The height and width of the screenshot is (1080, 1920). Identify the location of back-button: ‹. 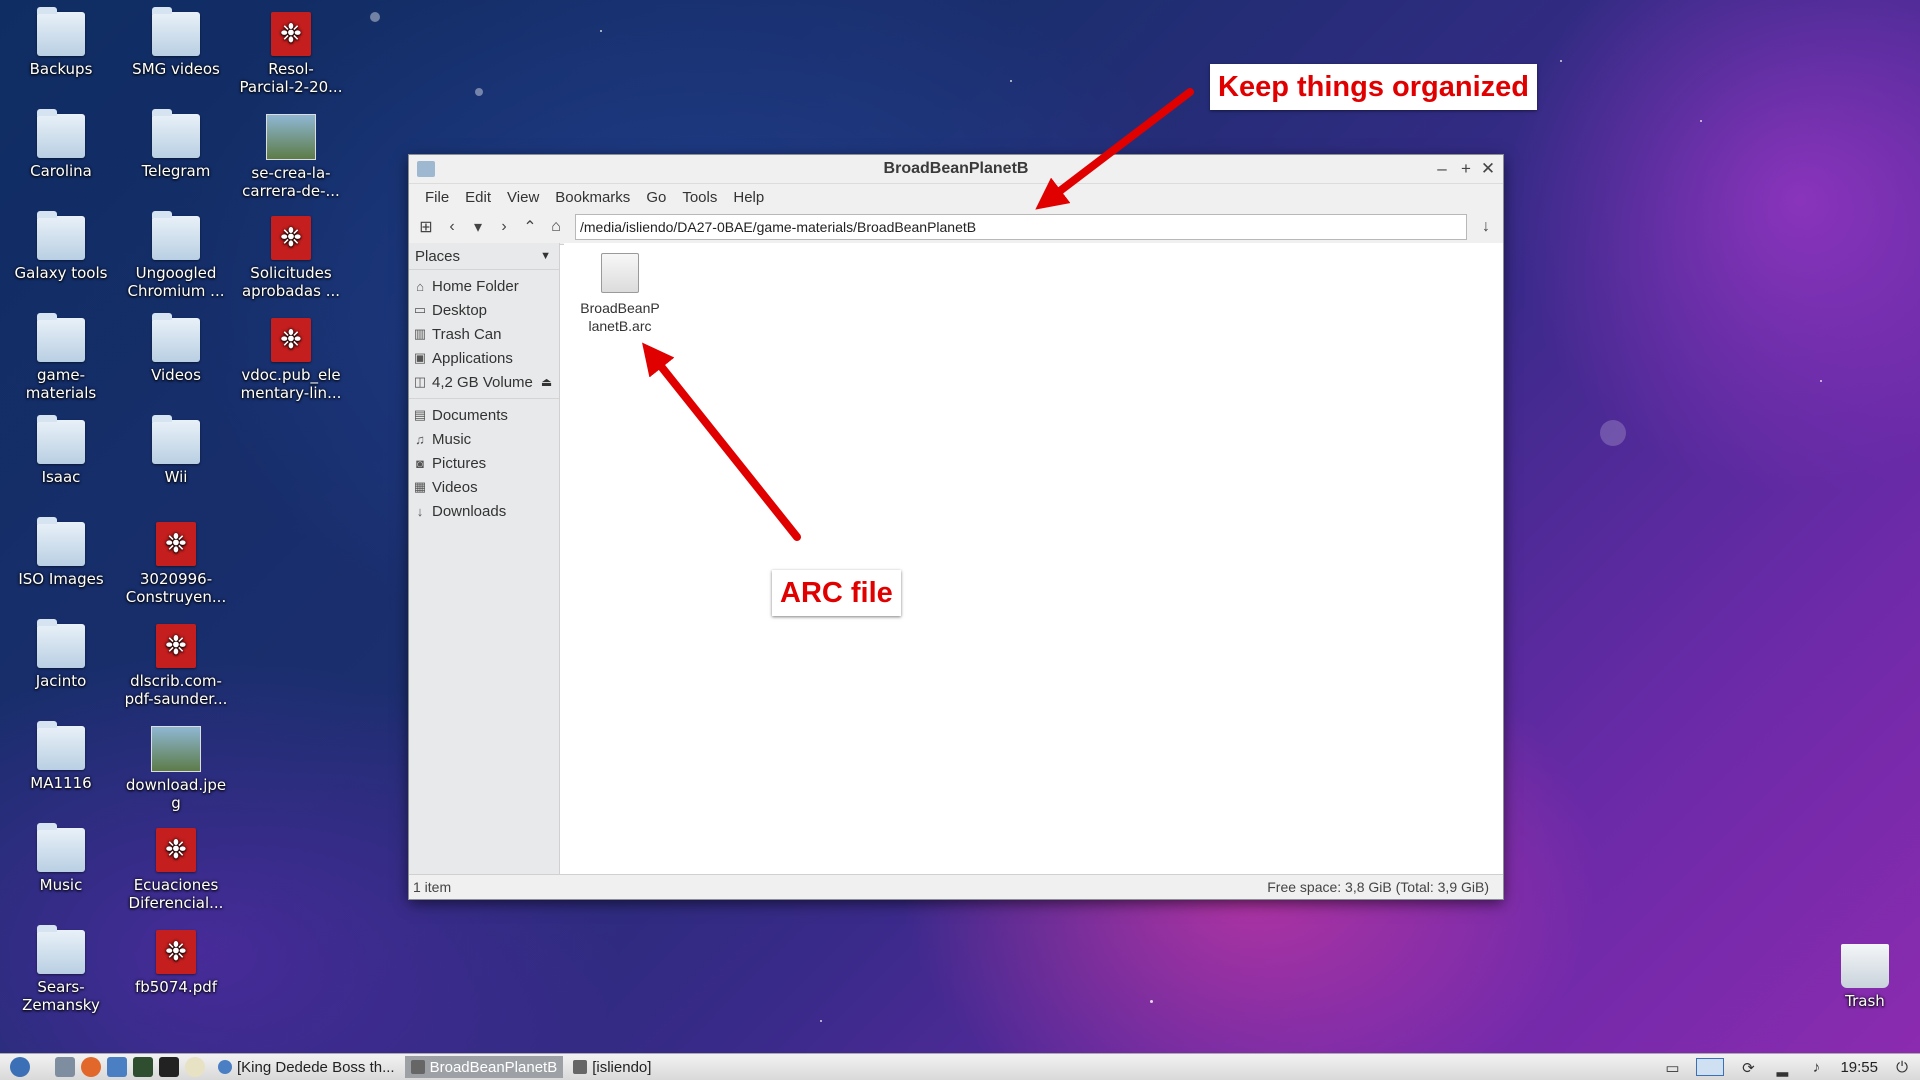
(452, 227).